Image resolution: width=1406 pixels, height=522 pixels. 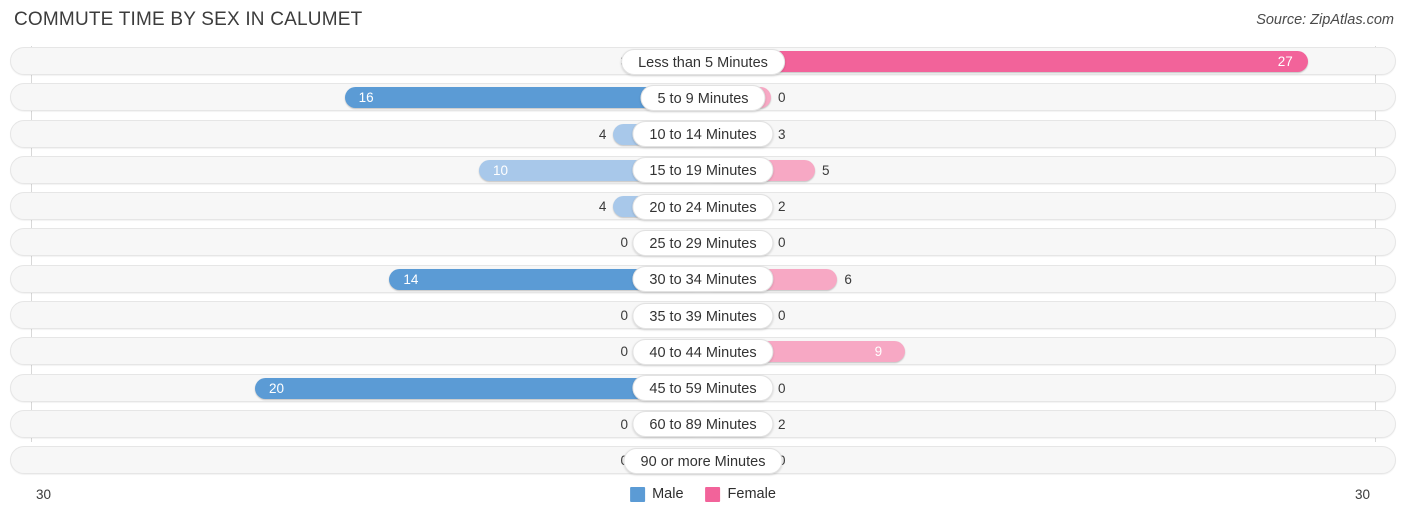 I want to click on bar-row: 0 2 60 to 89 Minutes, so click(x=703, y=425).